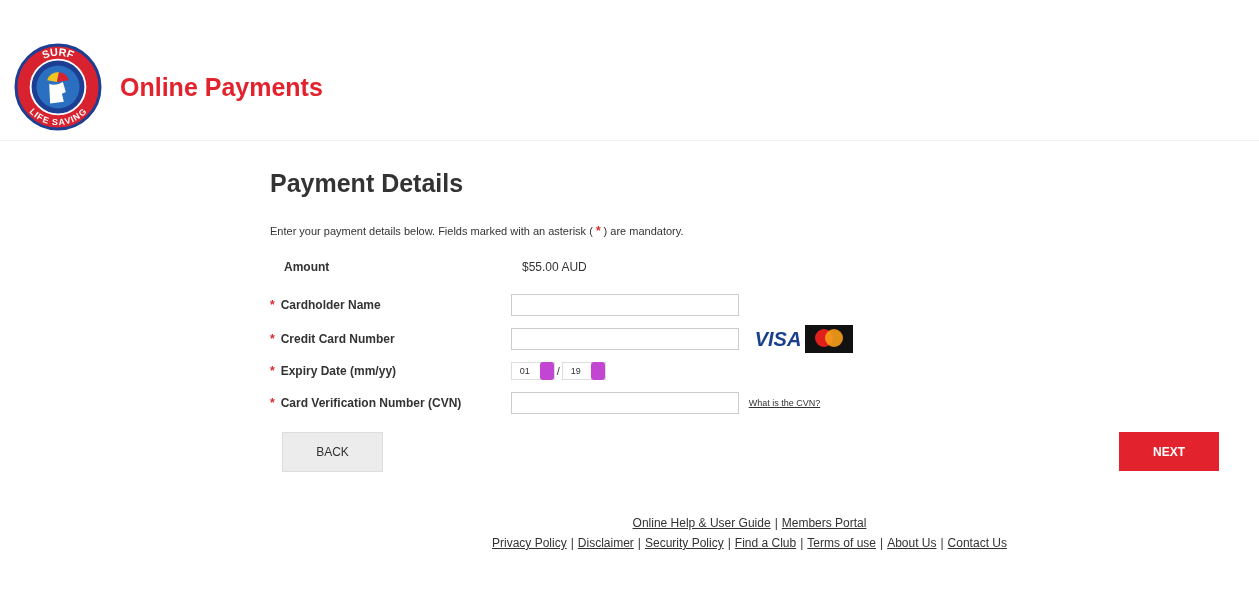  I want to click on footer-link: Online Help & User Guide, so click(701, 523).